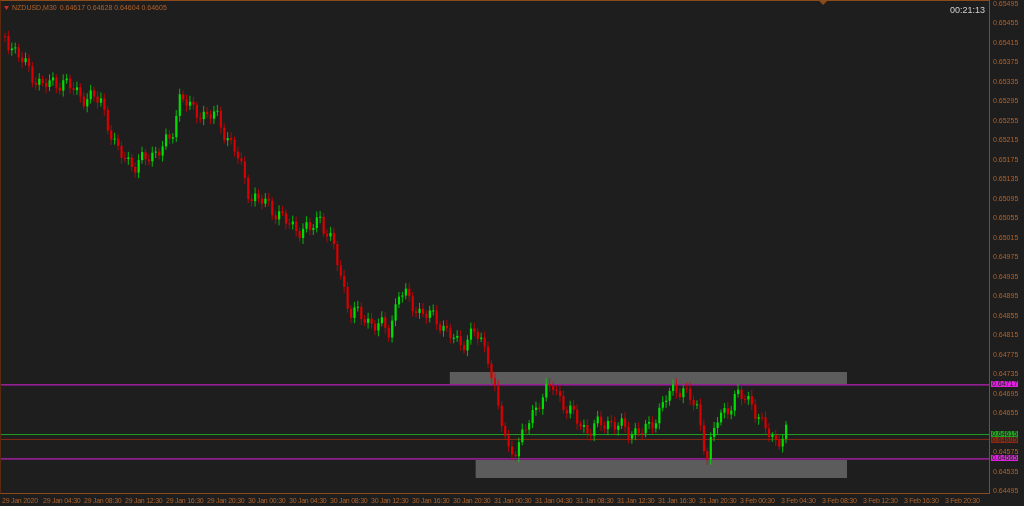 The image size is (1024, 506). What do you see at coordinates (967, 10) in the screenshot?
I see `candle-timer: 00:21:13` at bounding box center [967, 10].